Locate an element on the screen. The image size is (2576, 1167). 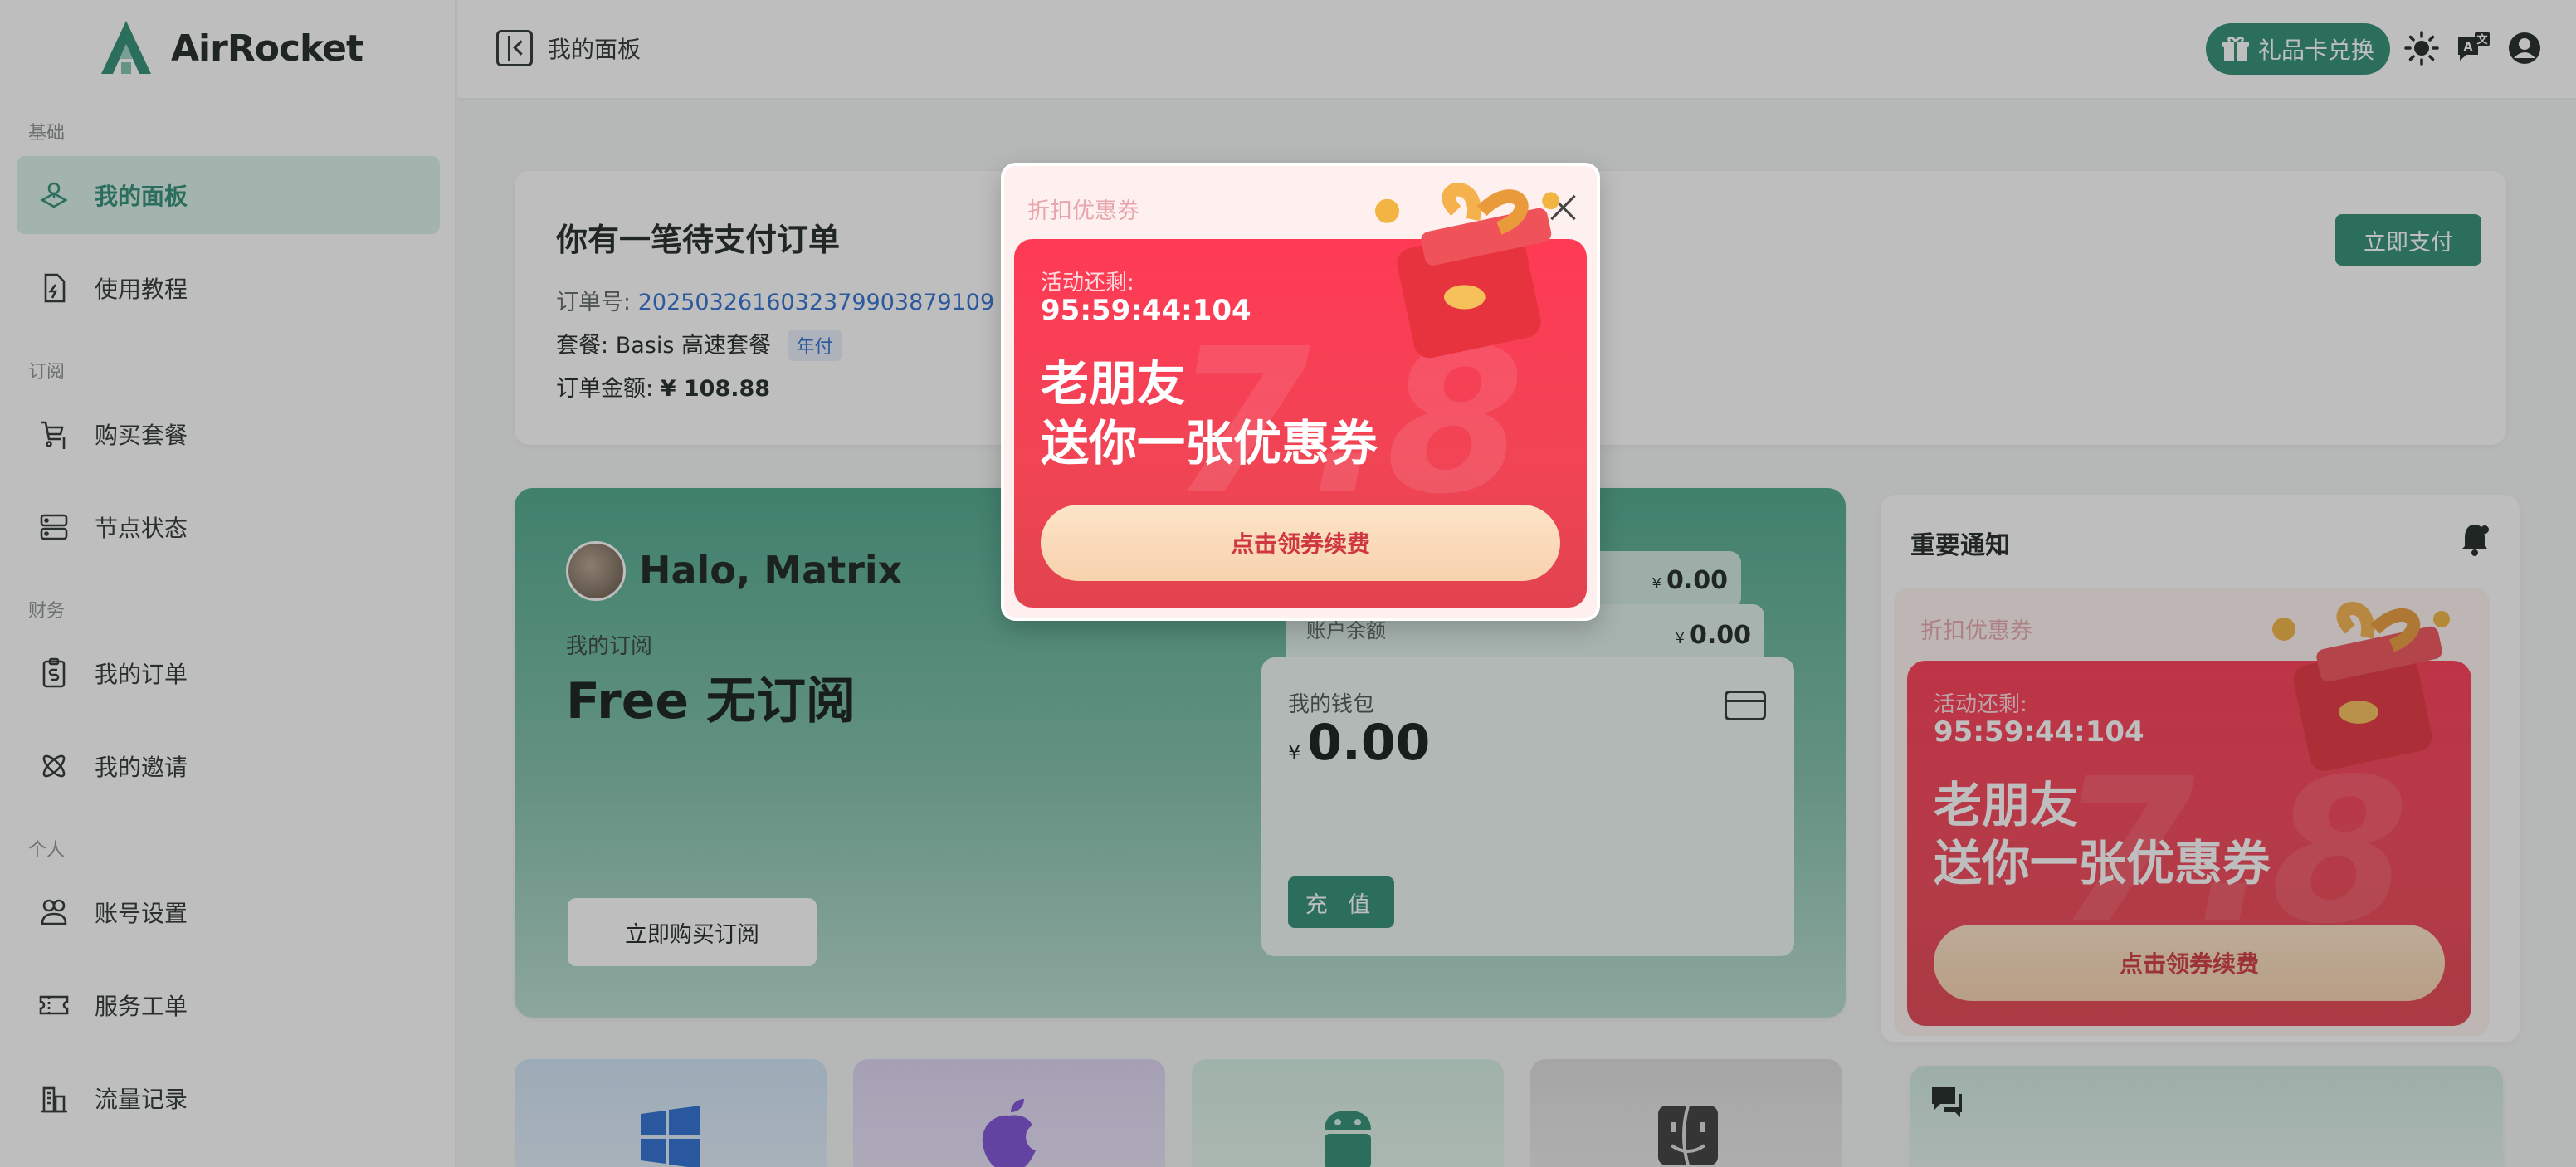
countdown-value: 95:59:44:104 is located at coordinates (1146, 310).